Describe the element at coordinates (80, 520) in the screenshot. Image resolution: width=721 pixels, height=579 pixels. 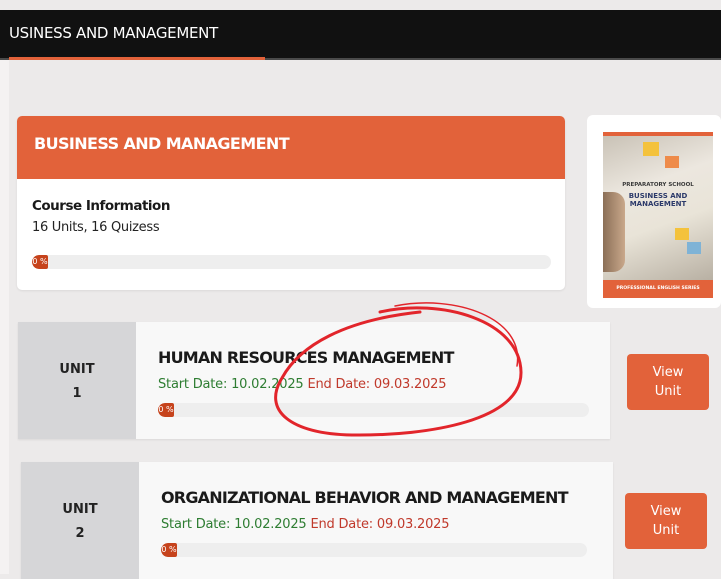
I see `unit-number-block: UNIT 2` at that location.